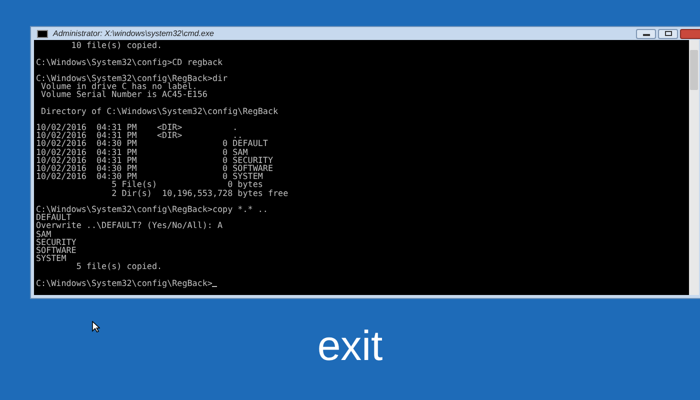  What do you see at coordinates (646, 33) in the screenshot?
I see `minimize-button` at bounding box center [646, 33].